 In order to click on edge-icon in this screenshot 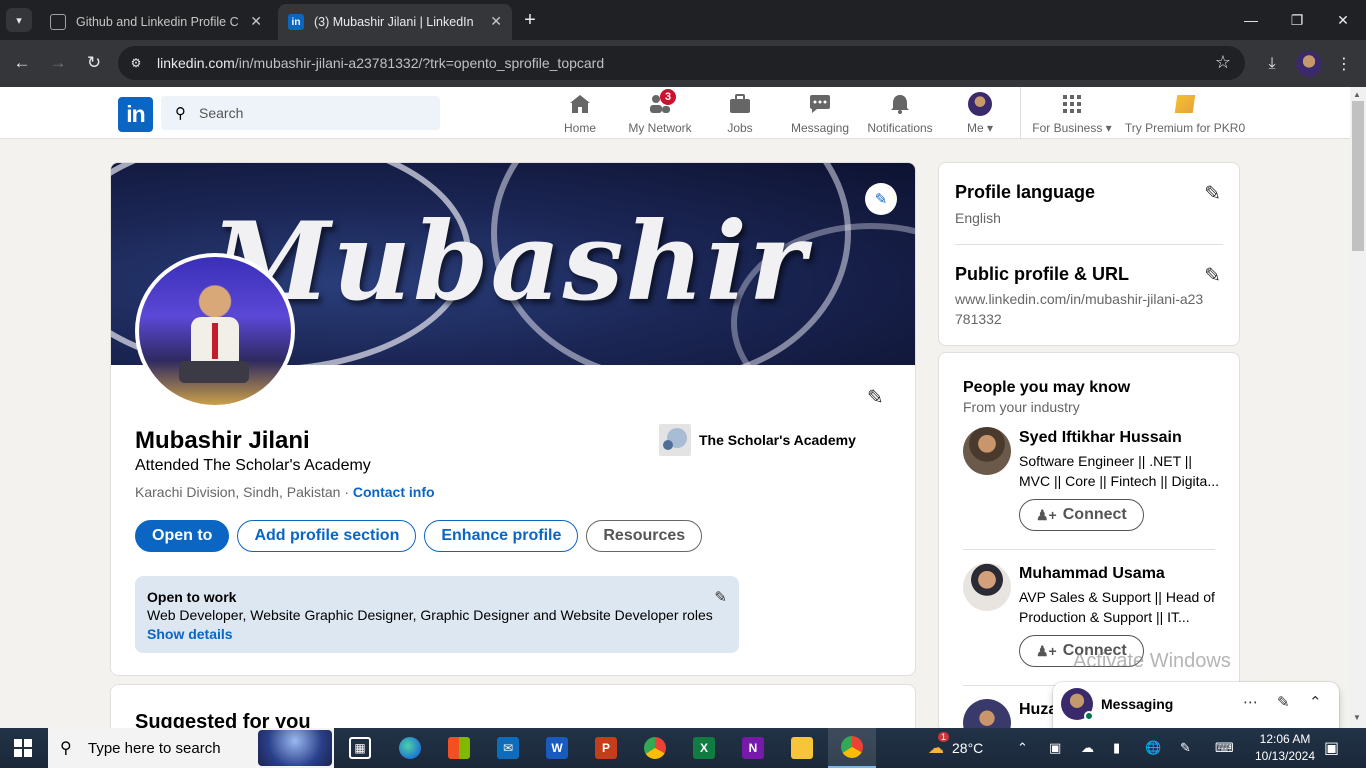, I will do `click(410, 748)`.